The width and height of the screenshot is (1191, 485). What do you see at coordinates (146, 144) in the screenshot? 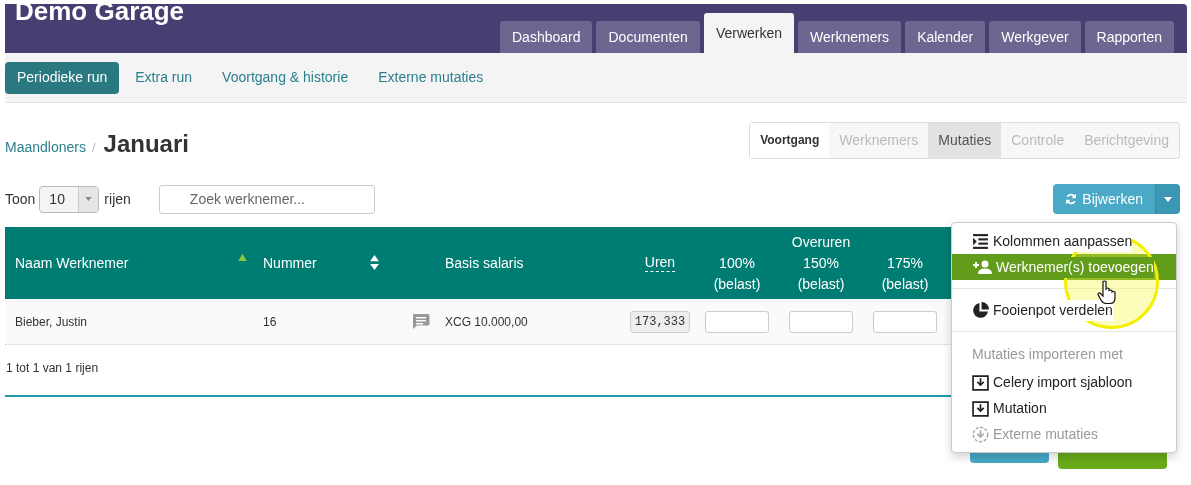
I see `page-title: Januari` at bounding box center [146, 144].